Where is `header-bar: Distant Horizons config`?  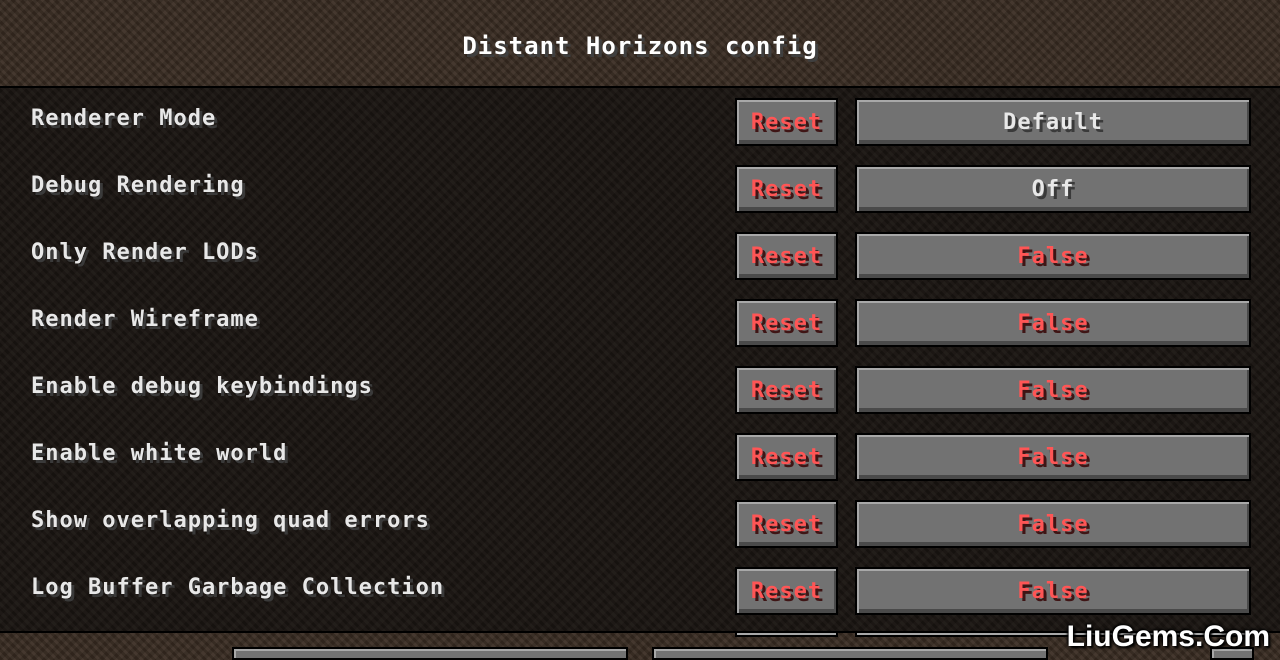 header-bar: Distant Horizons config is located at coordinates (640, 43).